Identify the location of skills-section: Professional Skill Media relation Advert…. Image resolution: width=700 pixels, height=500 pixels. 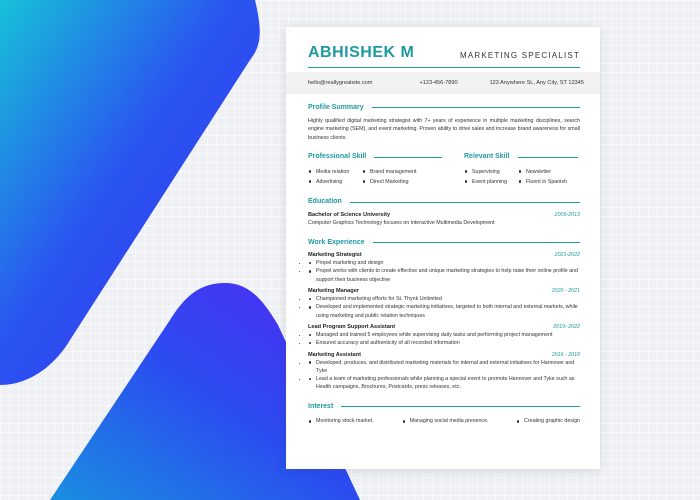
(444, 169).